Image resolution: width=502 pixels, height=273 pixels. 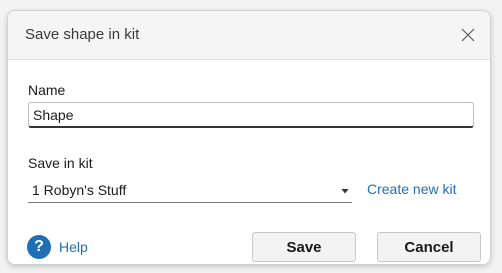 I want to click on help-link: ? Help, so click(x=57, y=247).